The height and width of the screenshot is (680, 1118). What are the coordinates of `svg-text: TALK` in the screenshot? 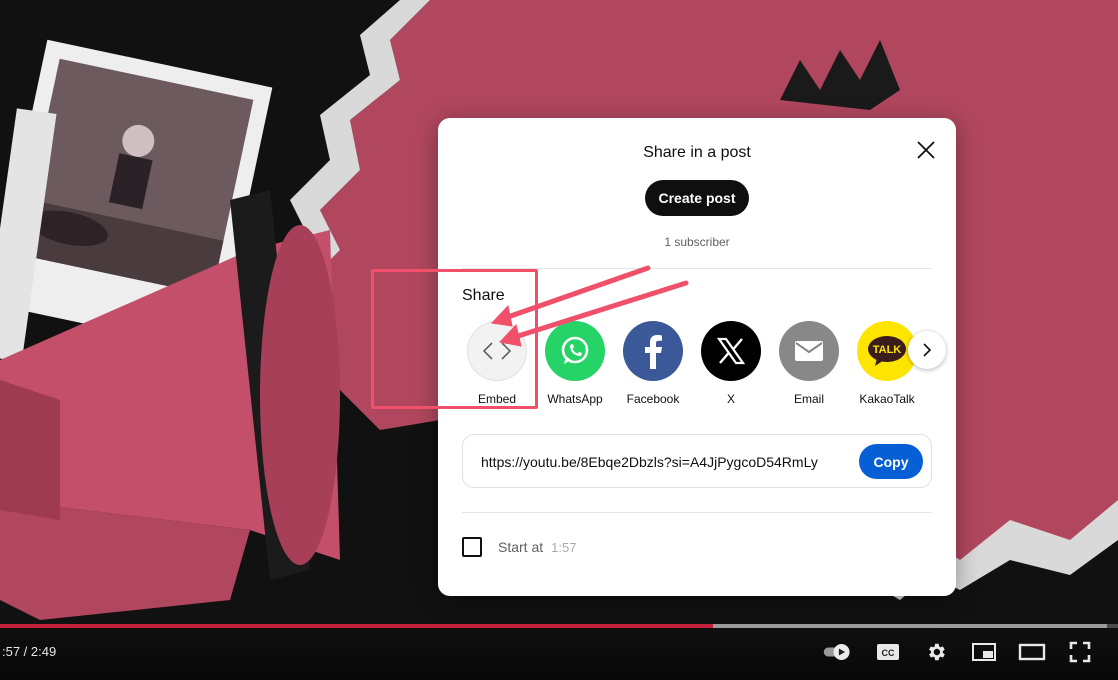 It's located at (887, 350).